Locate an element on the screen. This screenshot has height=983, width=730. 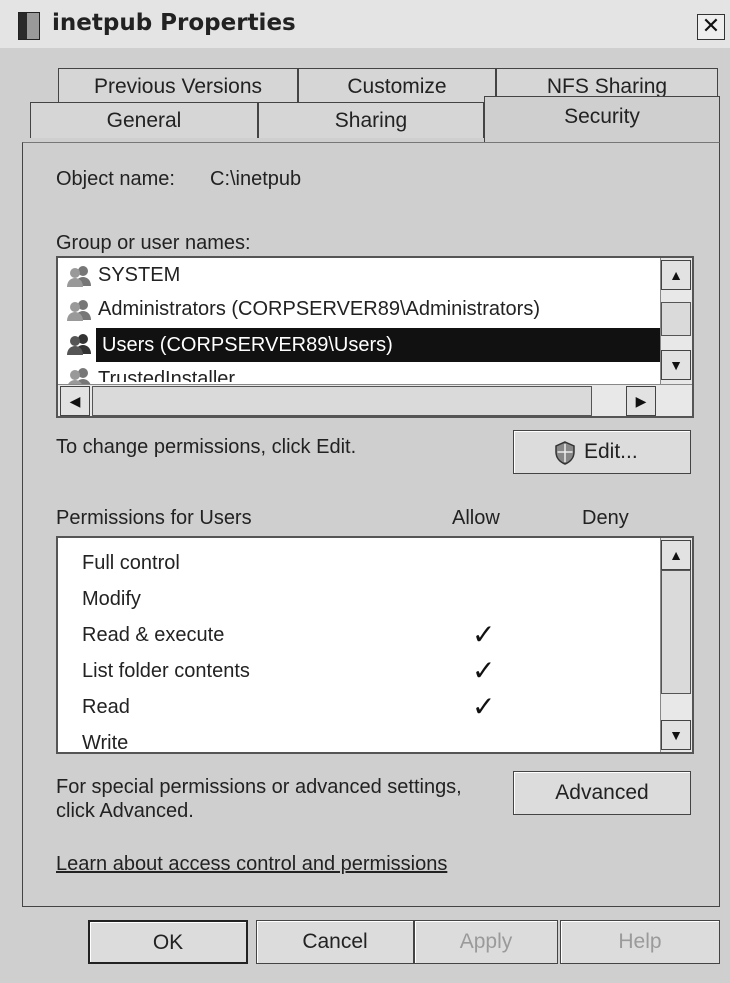
group-names-label: Group or user names: is located at coordinates (153, 243).